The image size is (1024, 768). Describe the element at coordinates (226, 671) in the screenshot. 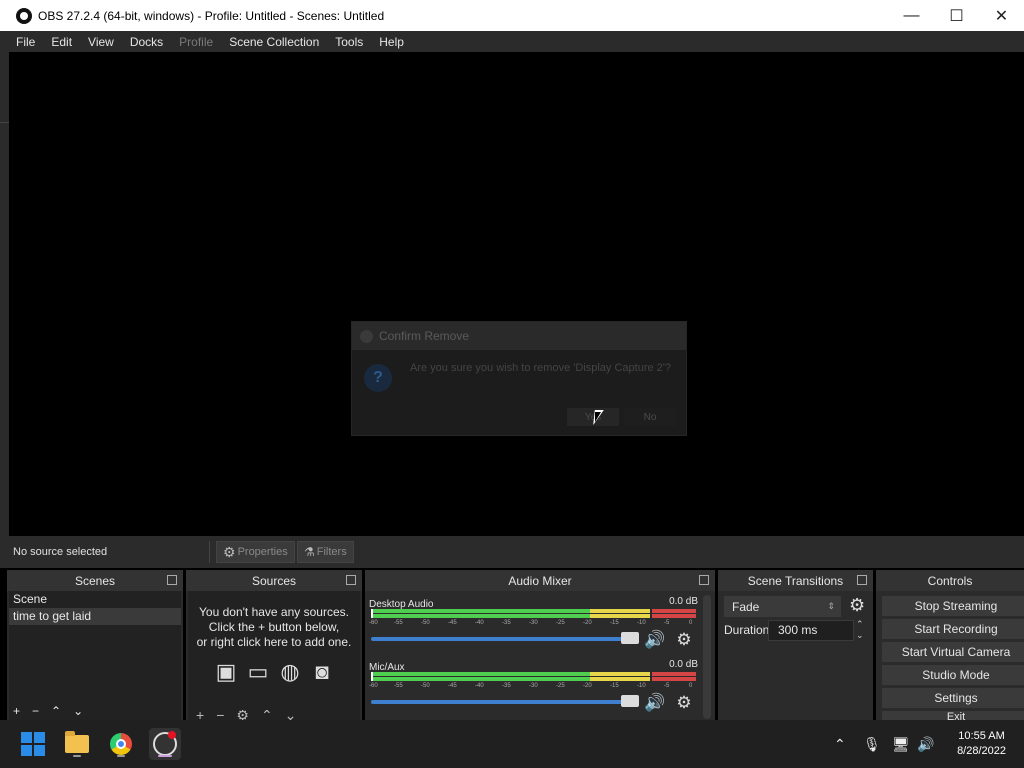

I see `image-icon: ▣` at that location.